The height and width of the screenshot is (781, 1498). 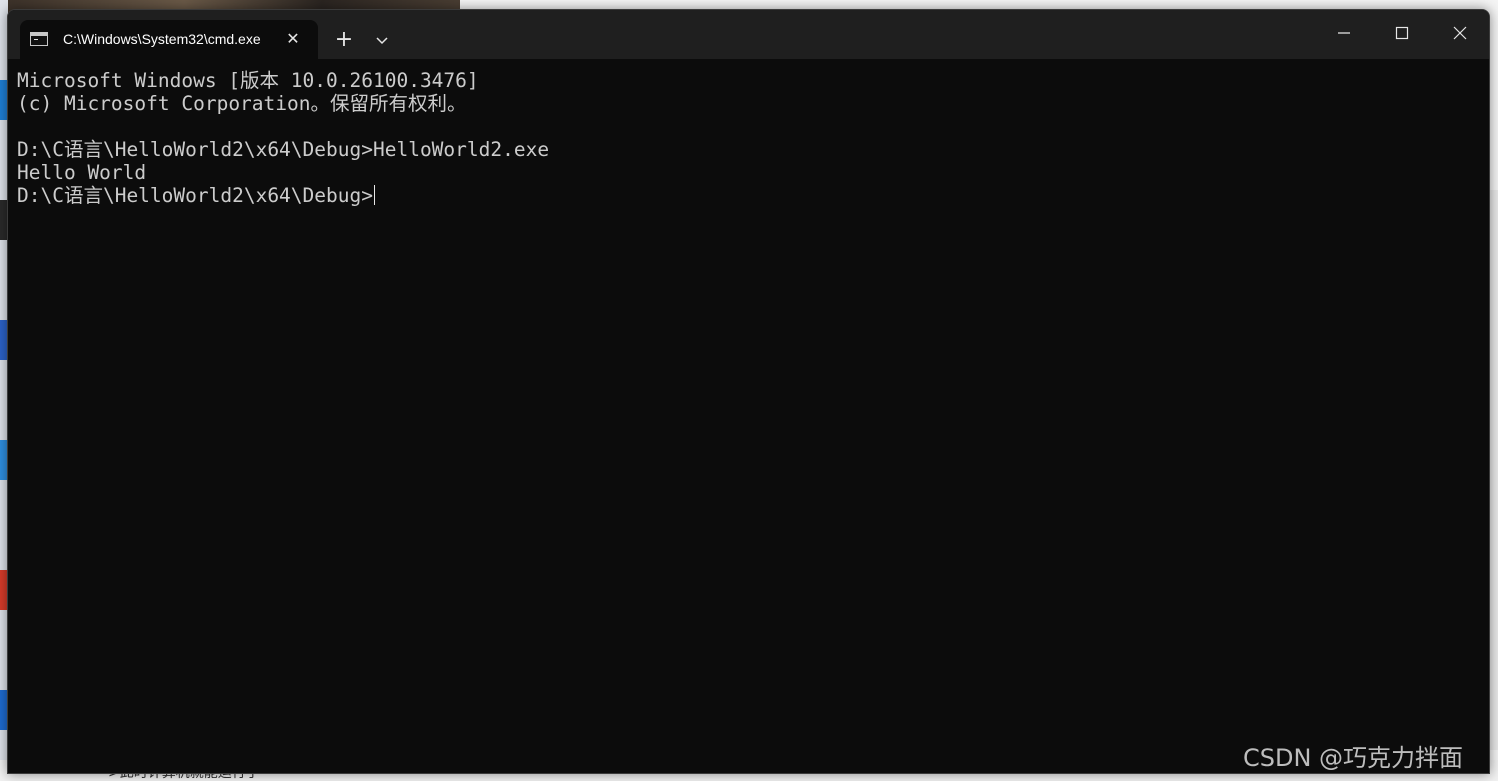 I want to click on console-icon, so click(x=39, y=39).